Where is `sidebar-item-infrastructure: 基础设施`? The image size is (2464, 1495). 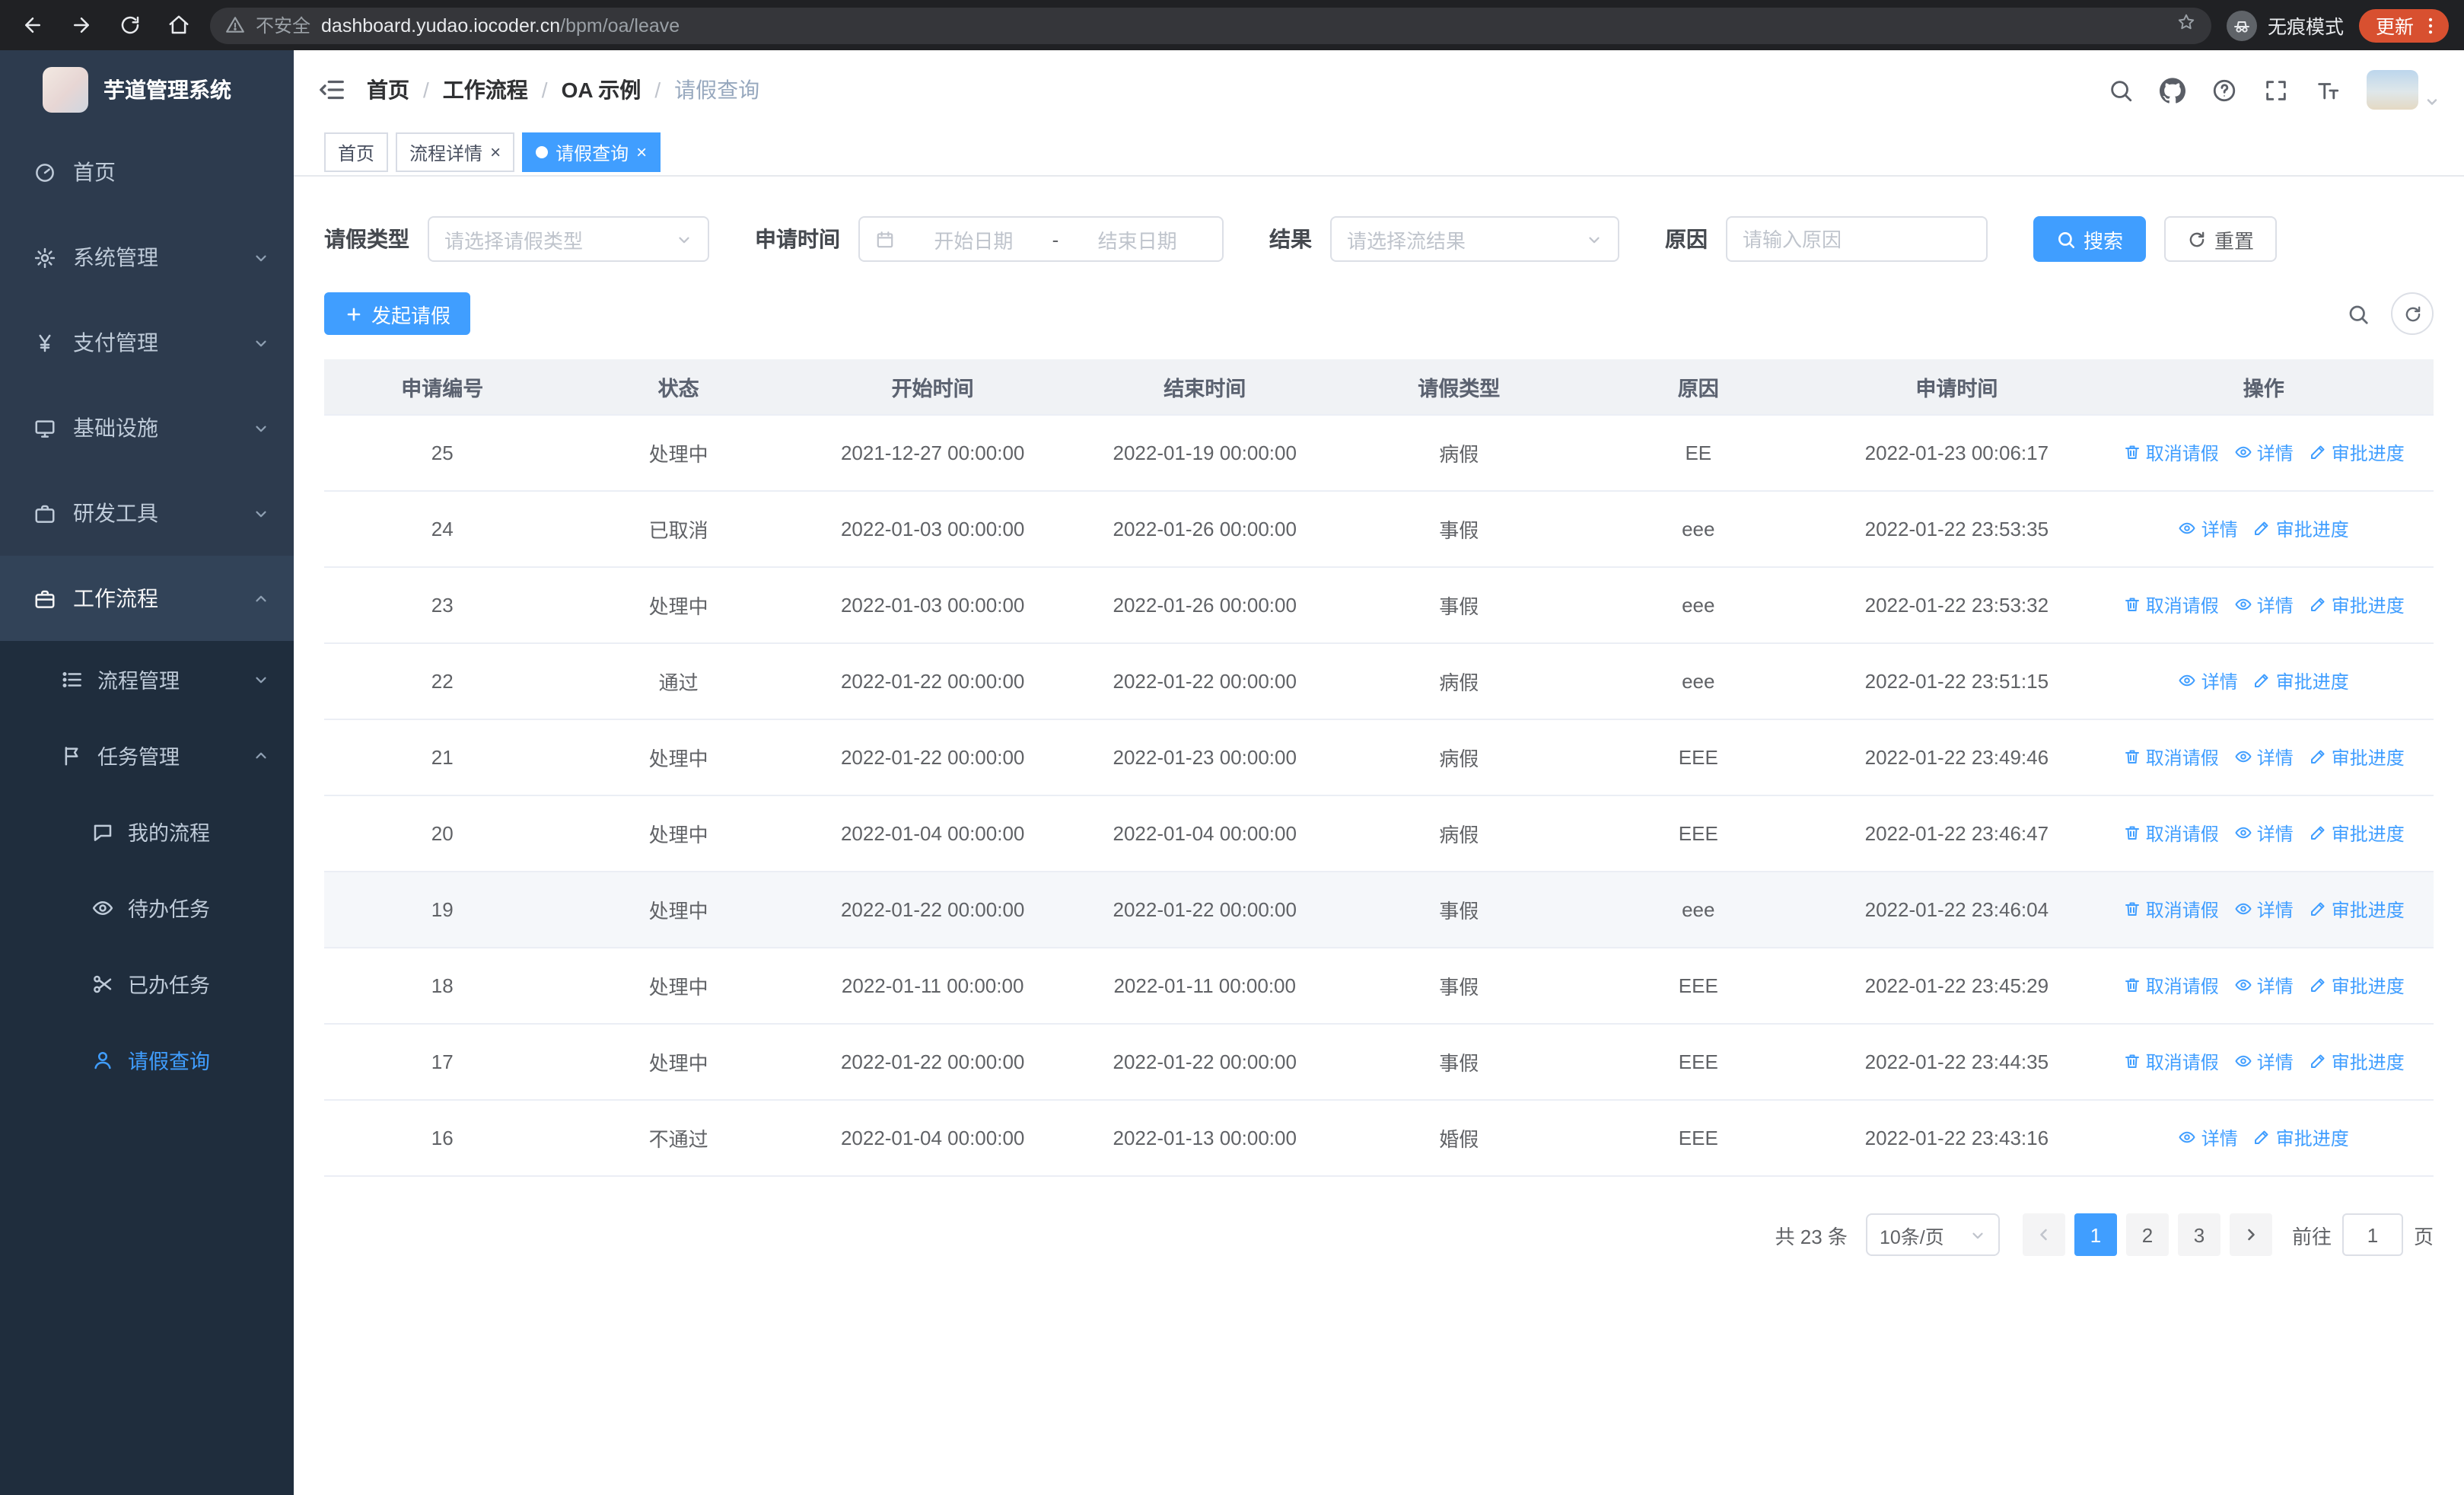
sidebar-item-infrastructure: 基础设施 is located at coordinates (147, 427).